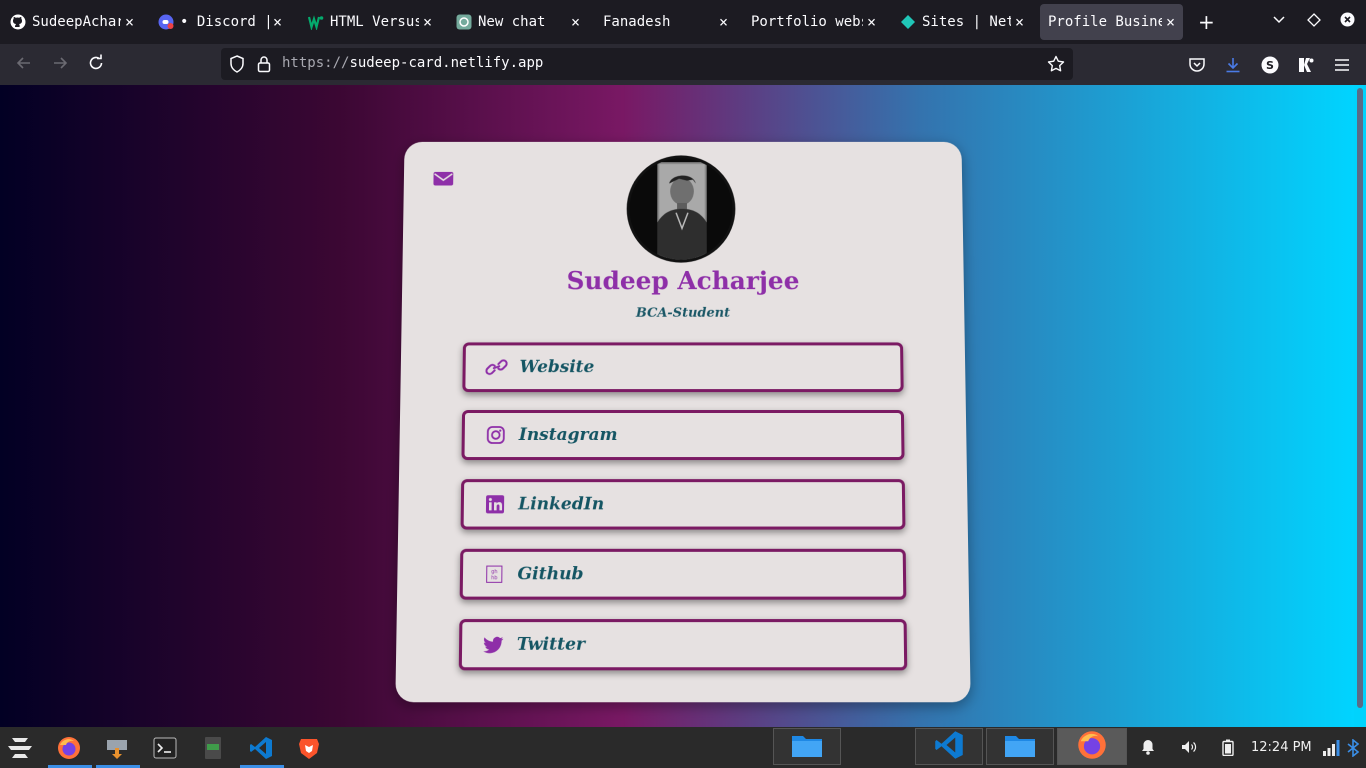 This screenshot has width=1366, height=768. Describe the element at coordinates (496, 367) in the screenshot. I see `link-icon` at that location.